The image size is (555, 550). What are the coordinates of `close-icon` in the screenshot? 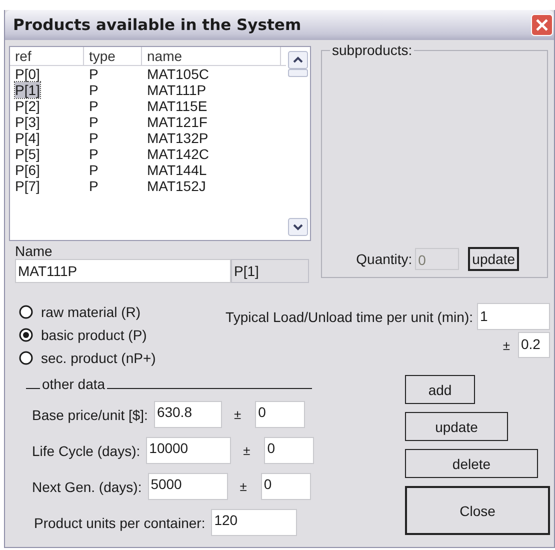 It's located at (542, 25).